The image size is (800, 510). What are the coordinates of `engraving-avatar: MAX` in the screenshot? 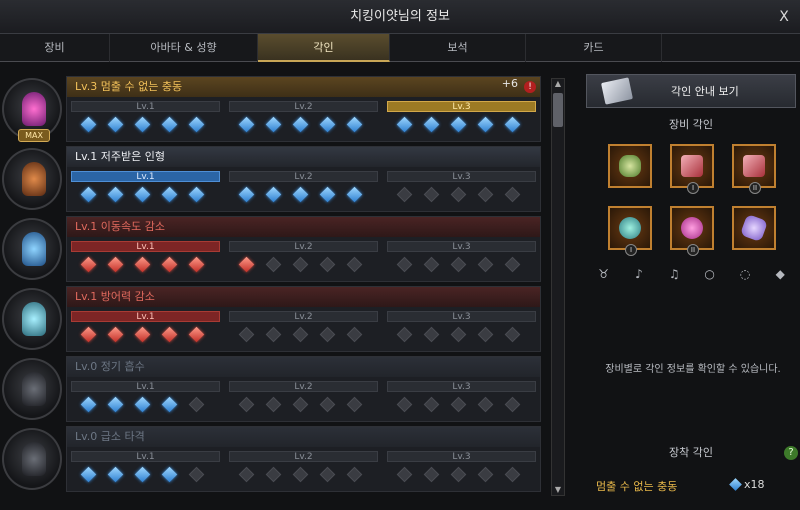 It's located at (32, 110).